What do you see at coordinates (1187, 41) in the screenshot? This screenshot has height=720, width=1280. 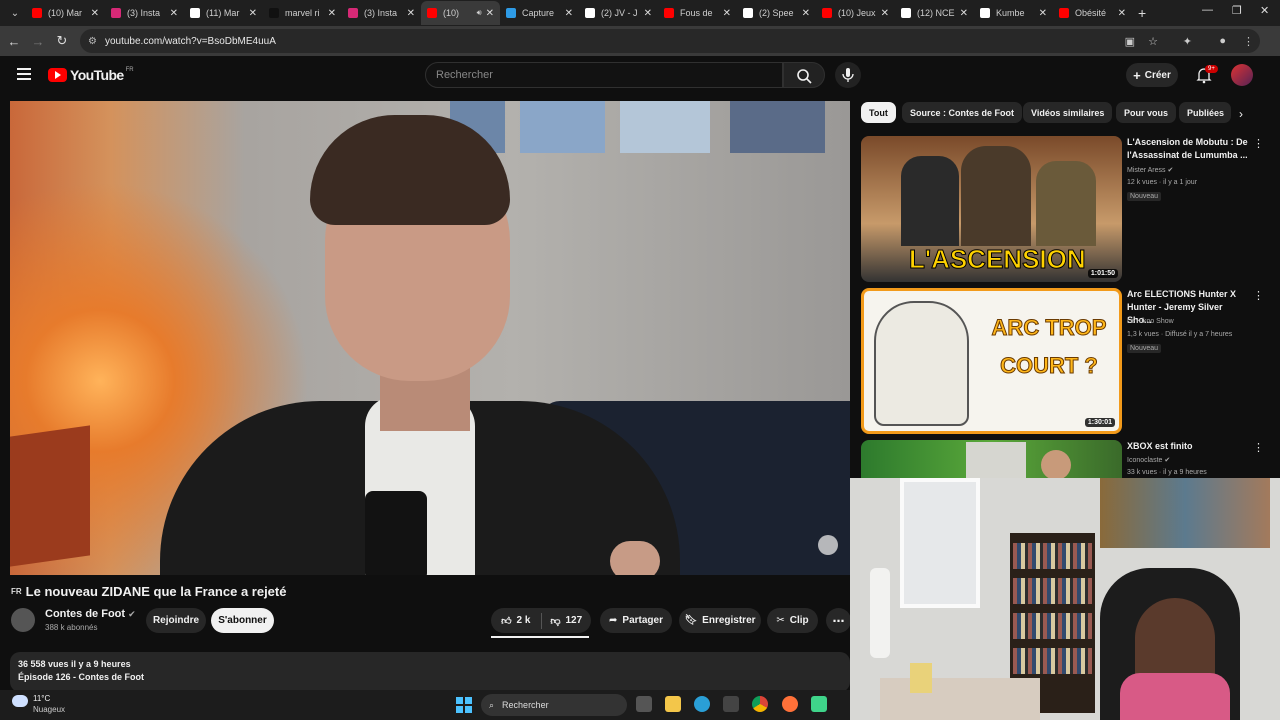 I see `extensions-icon: ✦` at bounding box center [1187, 41].